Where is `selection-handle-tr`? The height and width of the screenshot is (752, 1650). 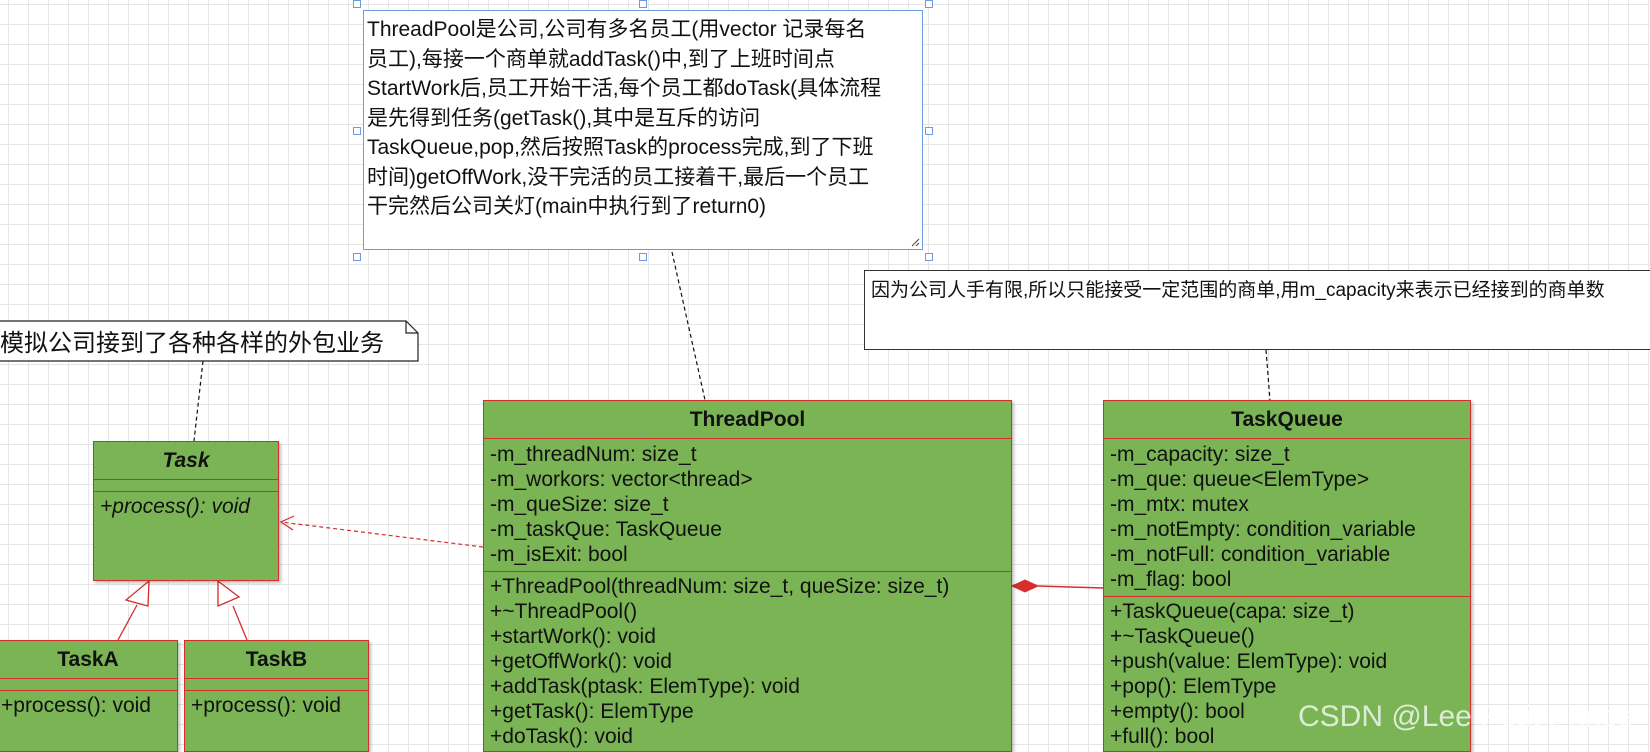 selection-handle-tr is located at coordinates (929, 4).